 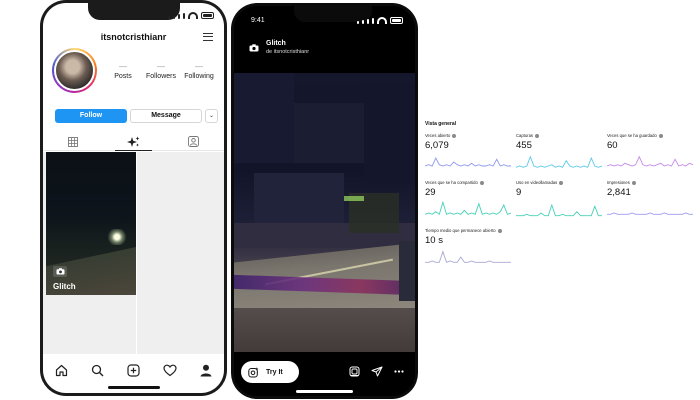 What do you see at coordinates (91, 223) in the screenshot?
I see `effect-thumbnail-glitch: Glitch` at bounding box center [91, 223].